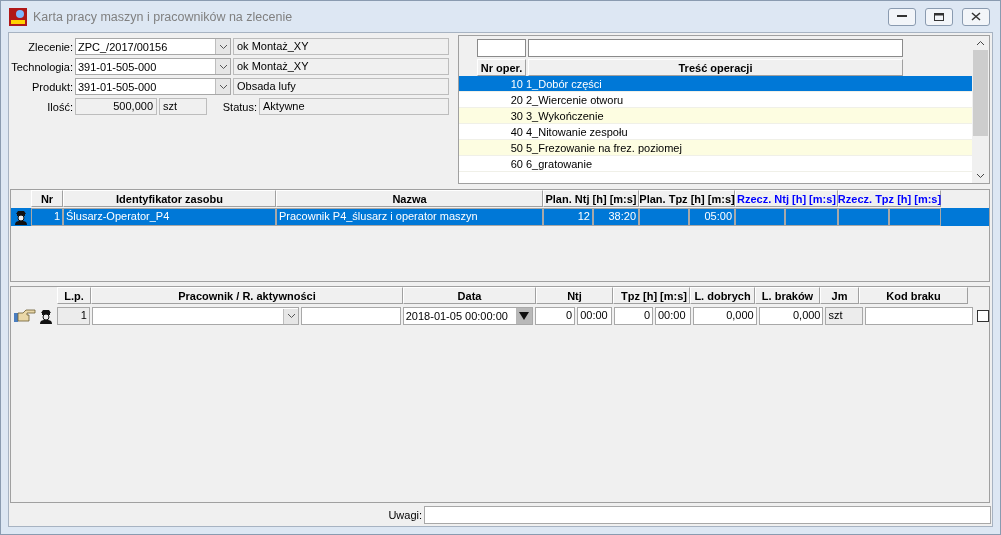 This screenshot has width=1001, height=535. What do you see at coordinates (707, 515) in the screenshot?
I see `remarks-field` at bounding box center [707, 515].